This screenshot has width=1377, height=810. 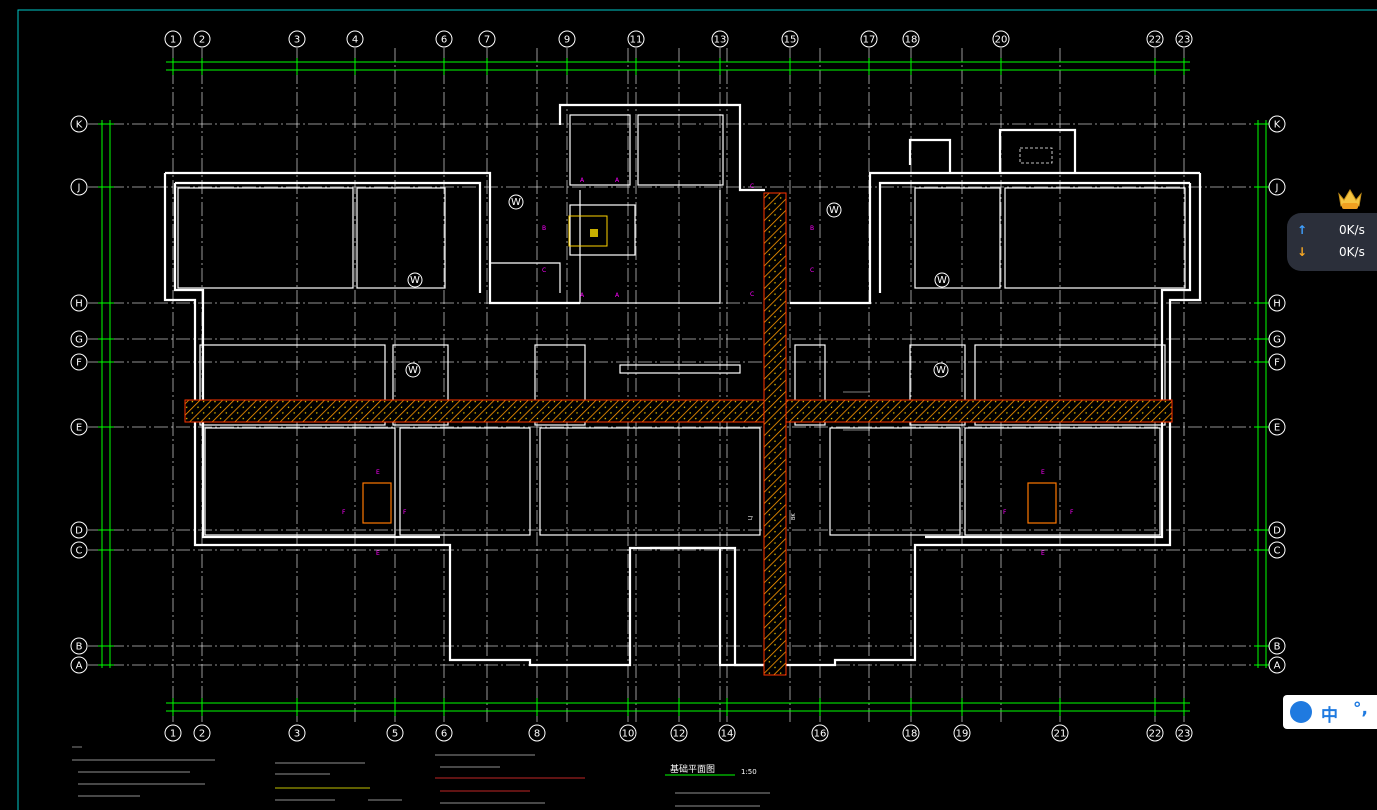 I want to click on section-marker-3: W, so click(x=415, y=280).